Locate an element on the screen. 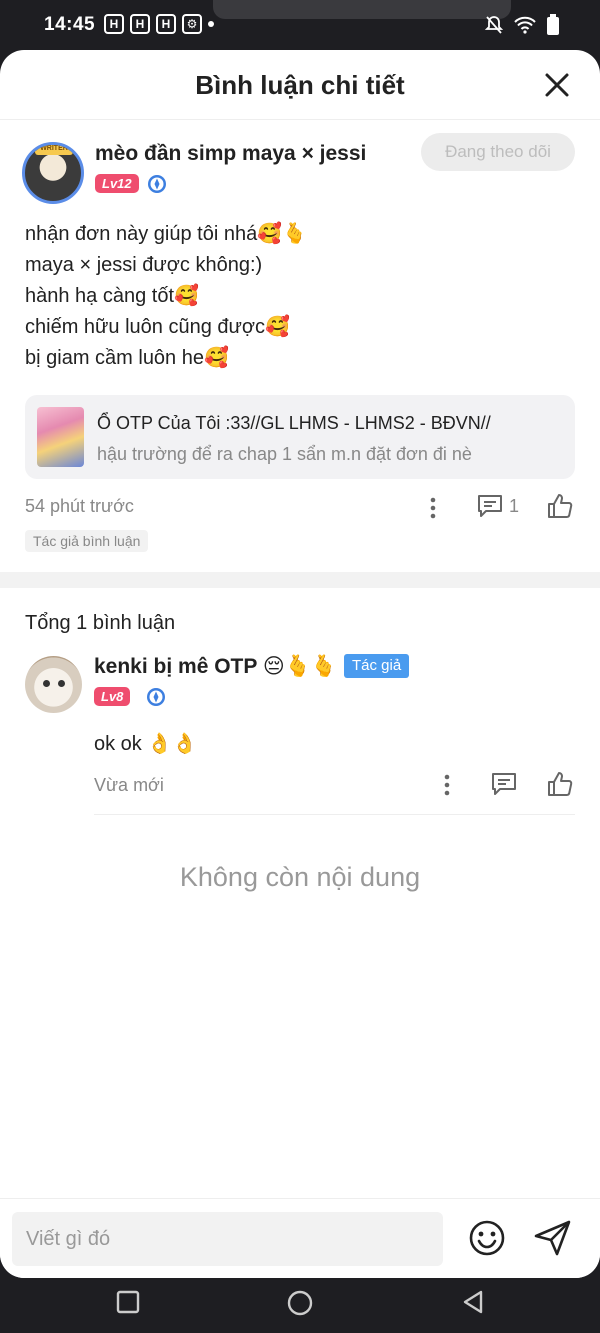 Image resolution: width=600 pixels, height=1333 pixels. reply-button: 1 is located at coordinates (498, 506).